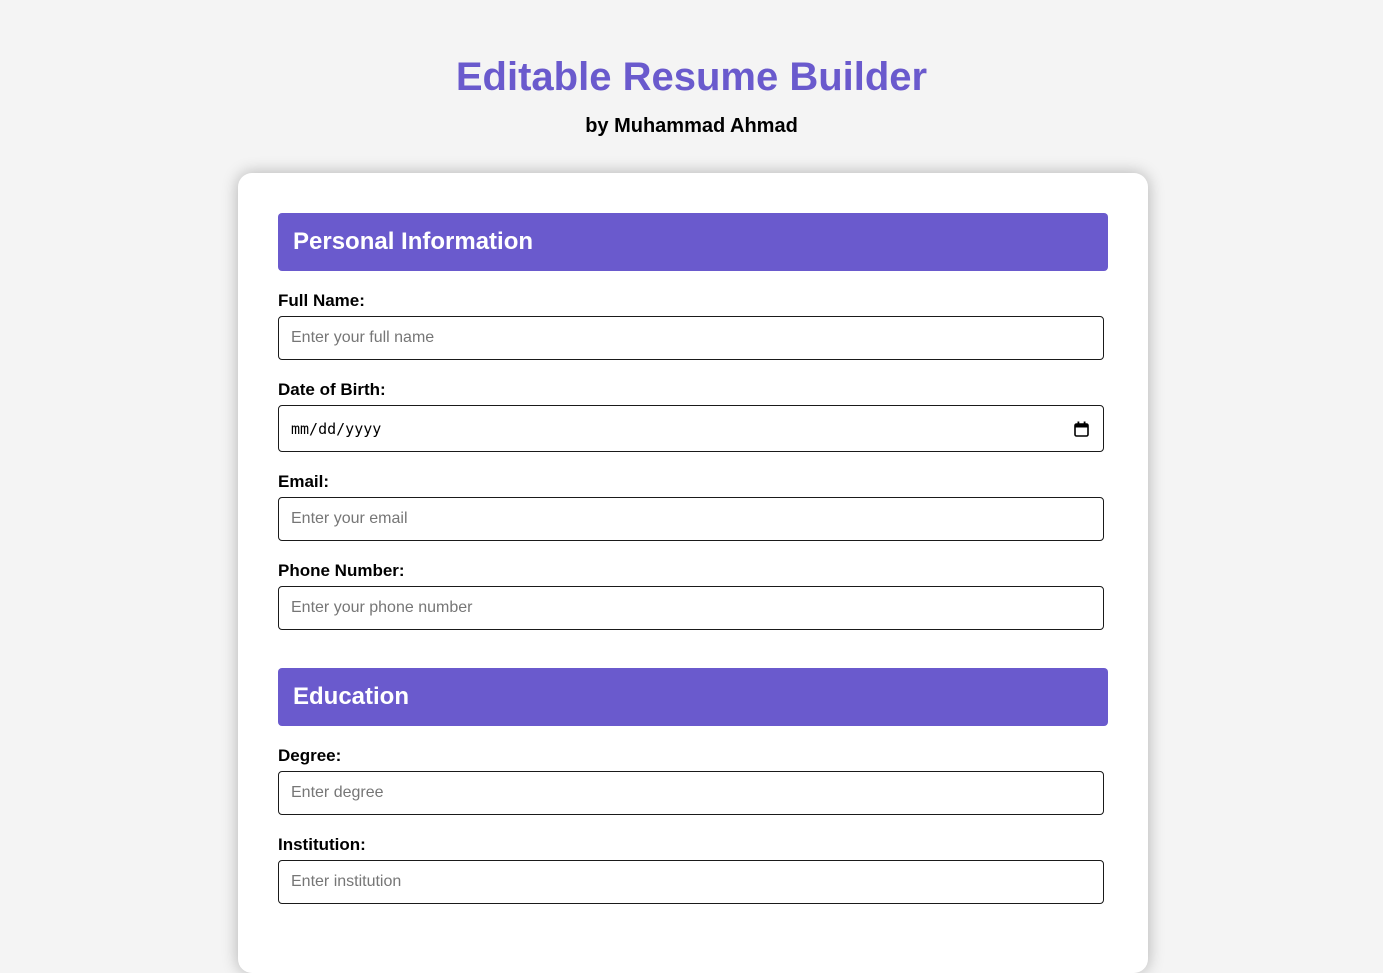  What do you see at coordinates (693, 242) in the screenshot?
I see `personal-information-header: Personal Information` at bounding box center [693, 242].